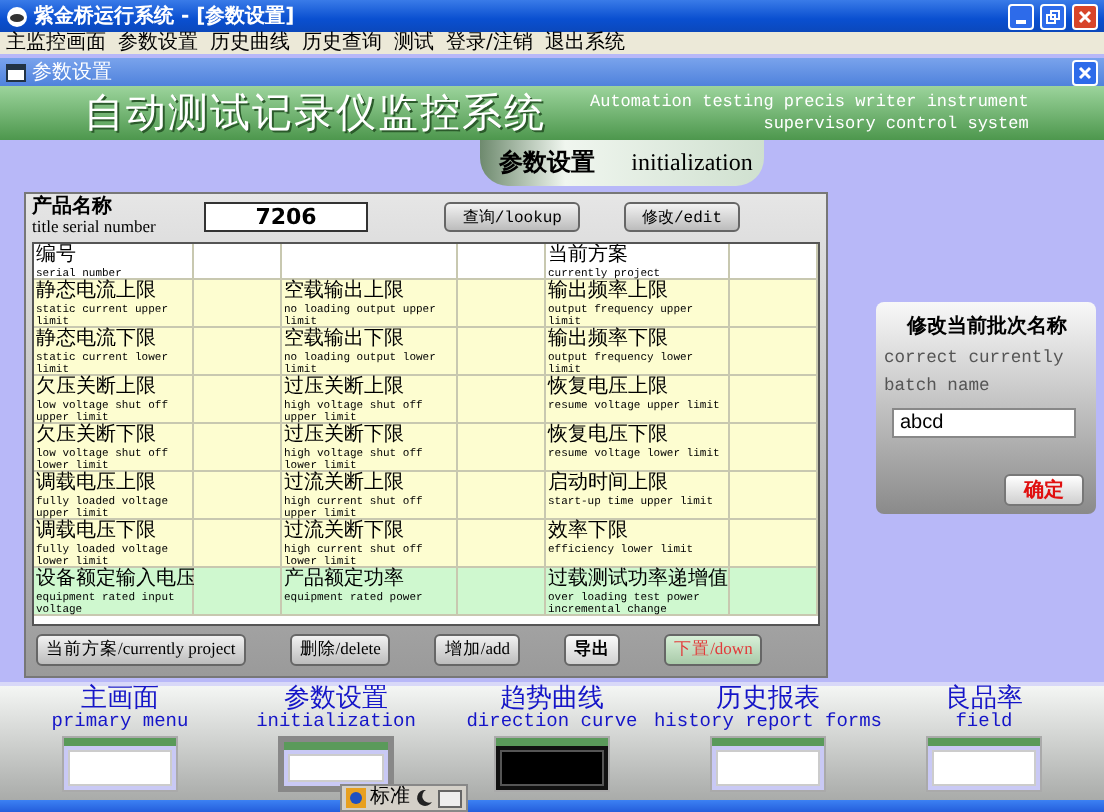 Image resolution: width=1104 pixels, height=812 pixels. What do you see at coordinates (97, 436) in the screenshot?
I see `cell-label: 欠压关断下限` at bounding box center [97, 436].